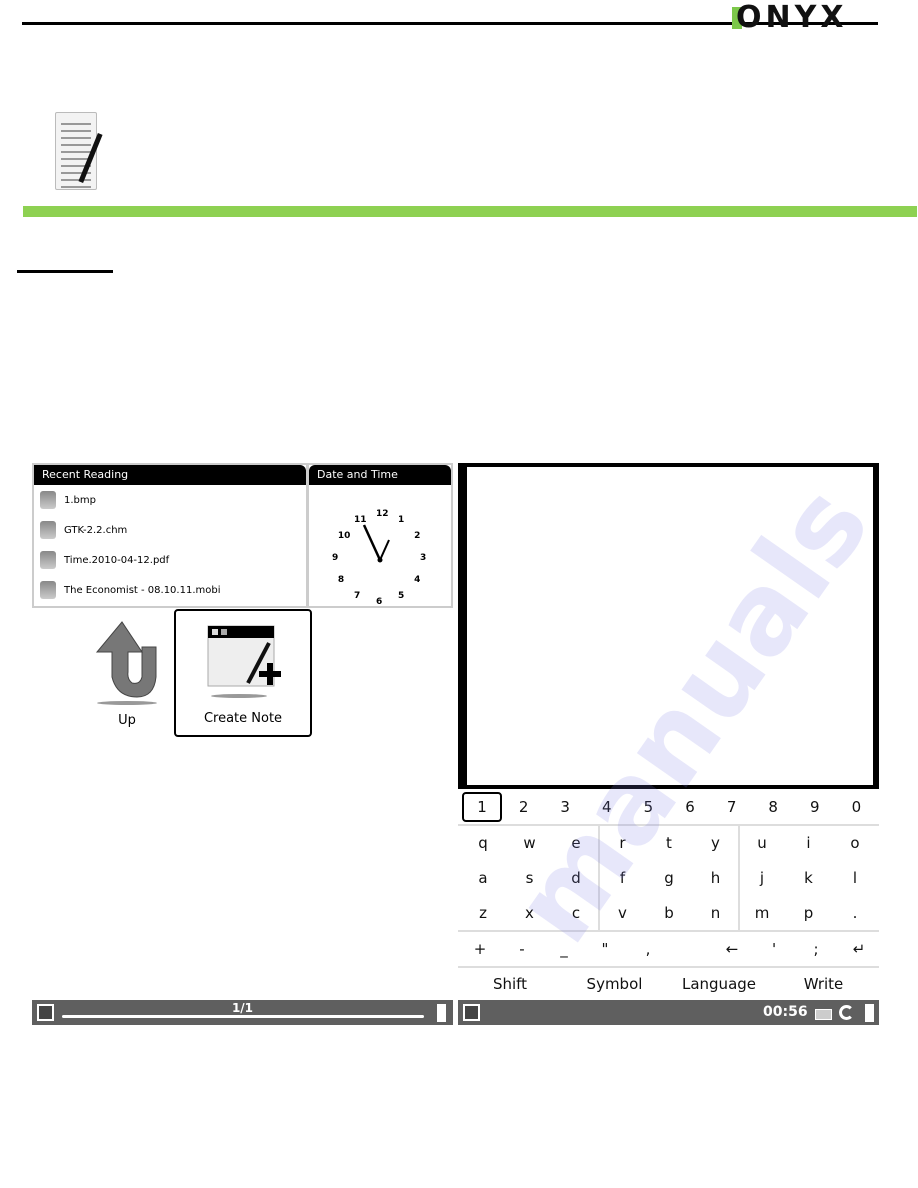 The width and height of the screenshot is (918, 1188). I want to click on create-note-tile: Create Note, so click(243, 673).